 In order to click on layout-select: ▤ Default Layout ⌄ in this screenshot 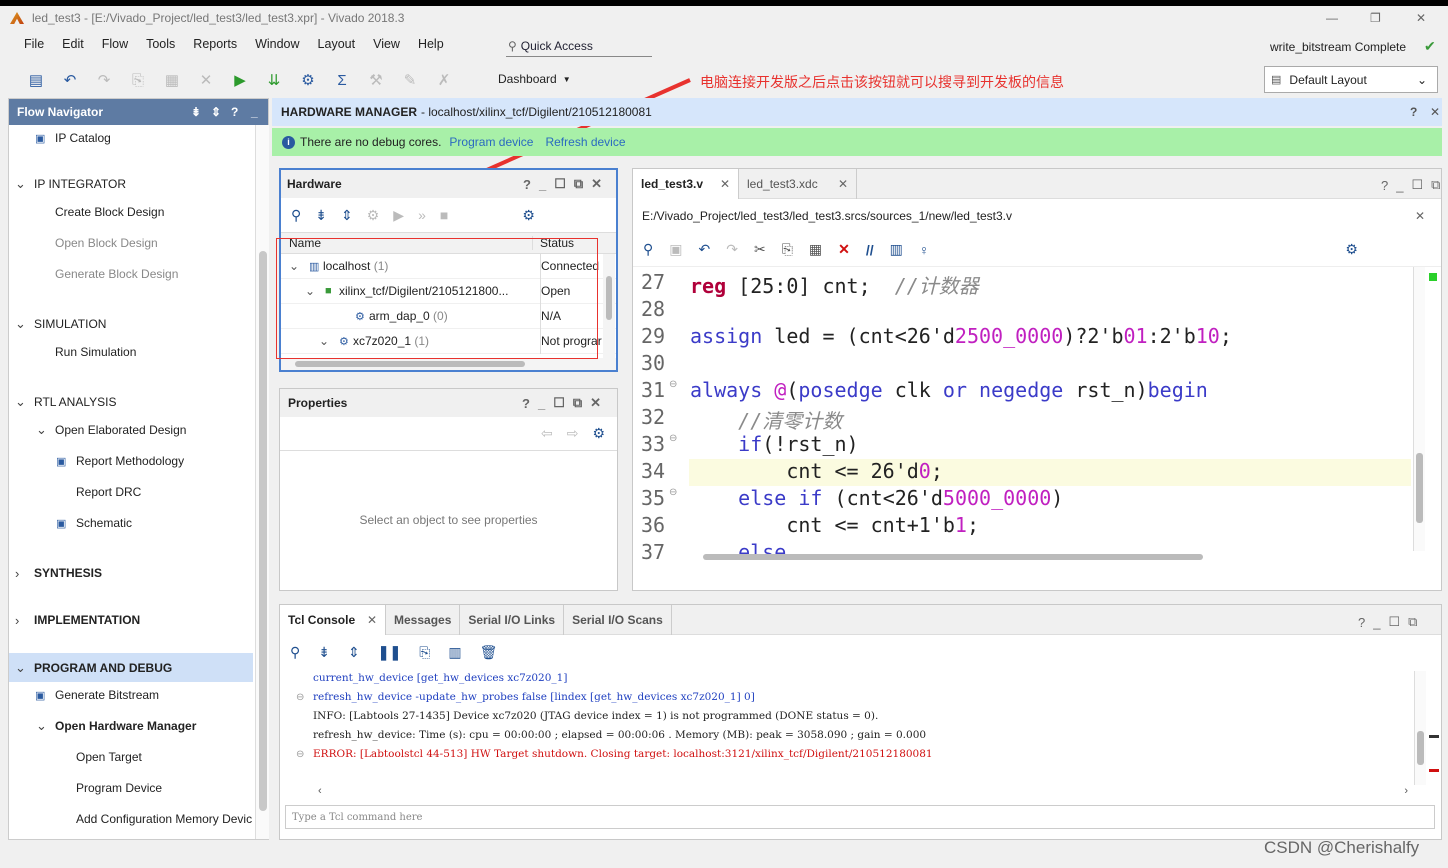, I will do `click(1351, 79)`.